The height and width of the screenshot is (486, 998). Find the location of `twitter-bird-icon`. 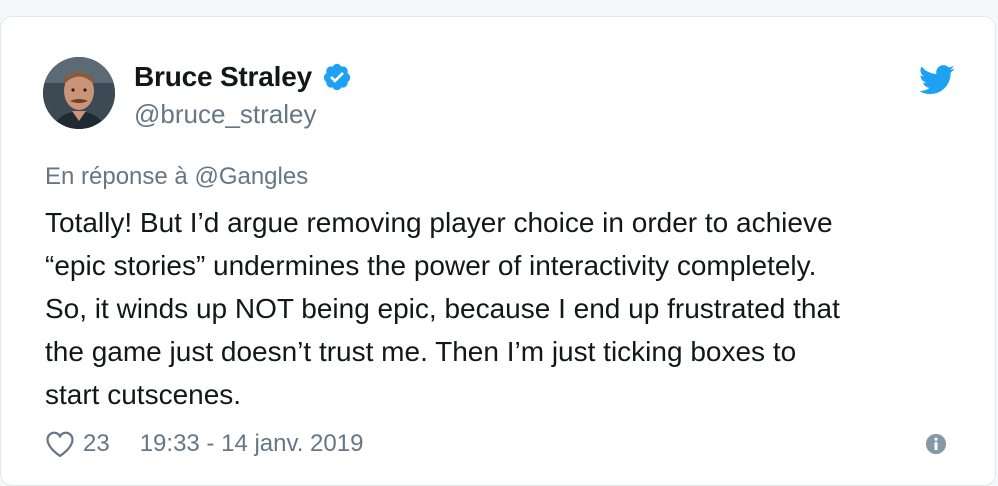

twitter-bird-icon is located at coordinates (937, 80).